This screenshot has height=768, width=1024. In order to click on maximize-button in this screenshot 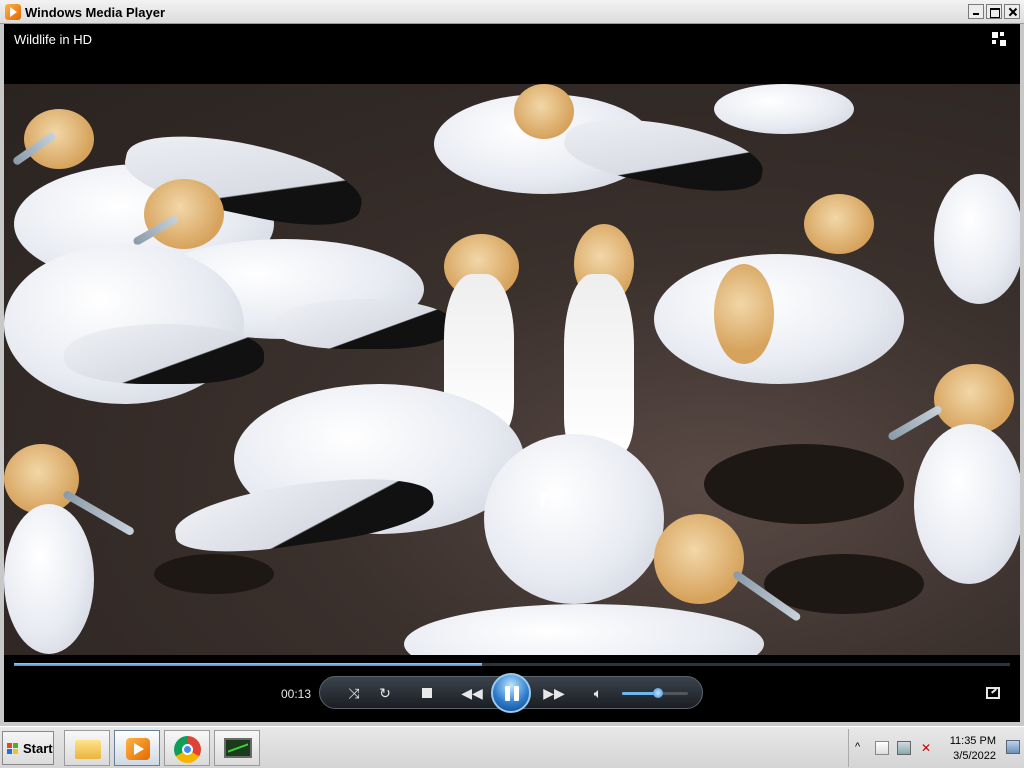, I will do `click(994, 11)`.